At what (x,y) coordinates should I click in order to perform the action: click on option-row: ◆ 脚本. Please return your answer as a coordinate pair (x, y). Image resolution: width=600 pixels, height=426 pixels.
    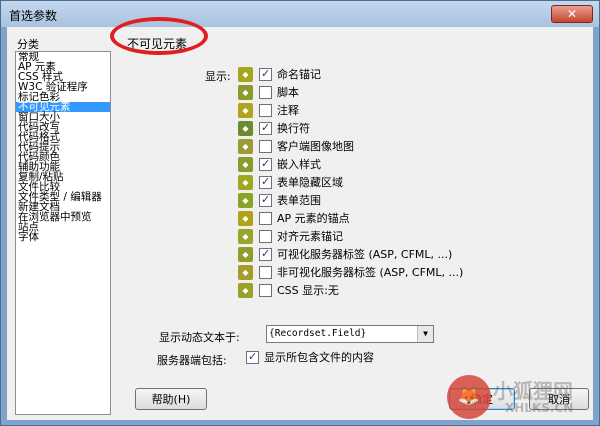
    Looking at the image, I should click on (268, 92).